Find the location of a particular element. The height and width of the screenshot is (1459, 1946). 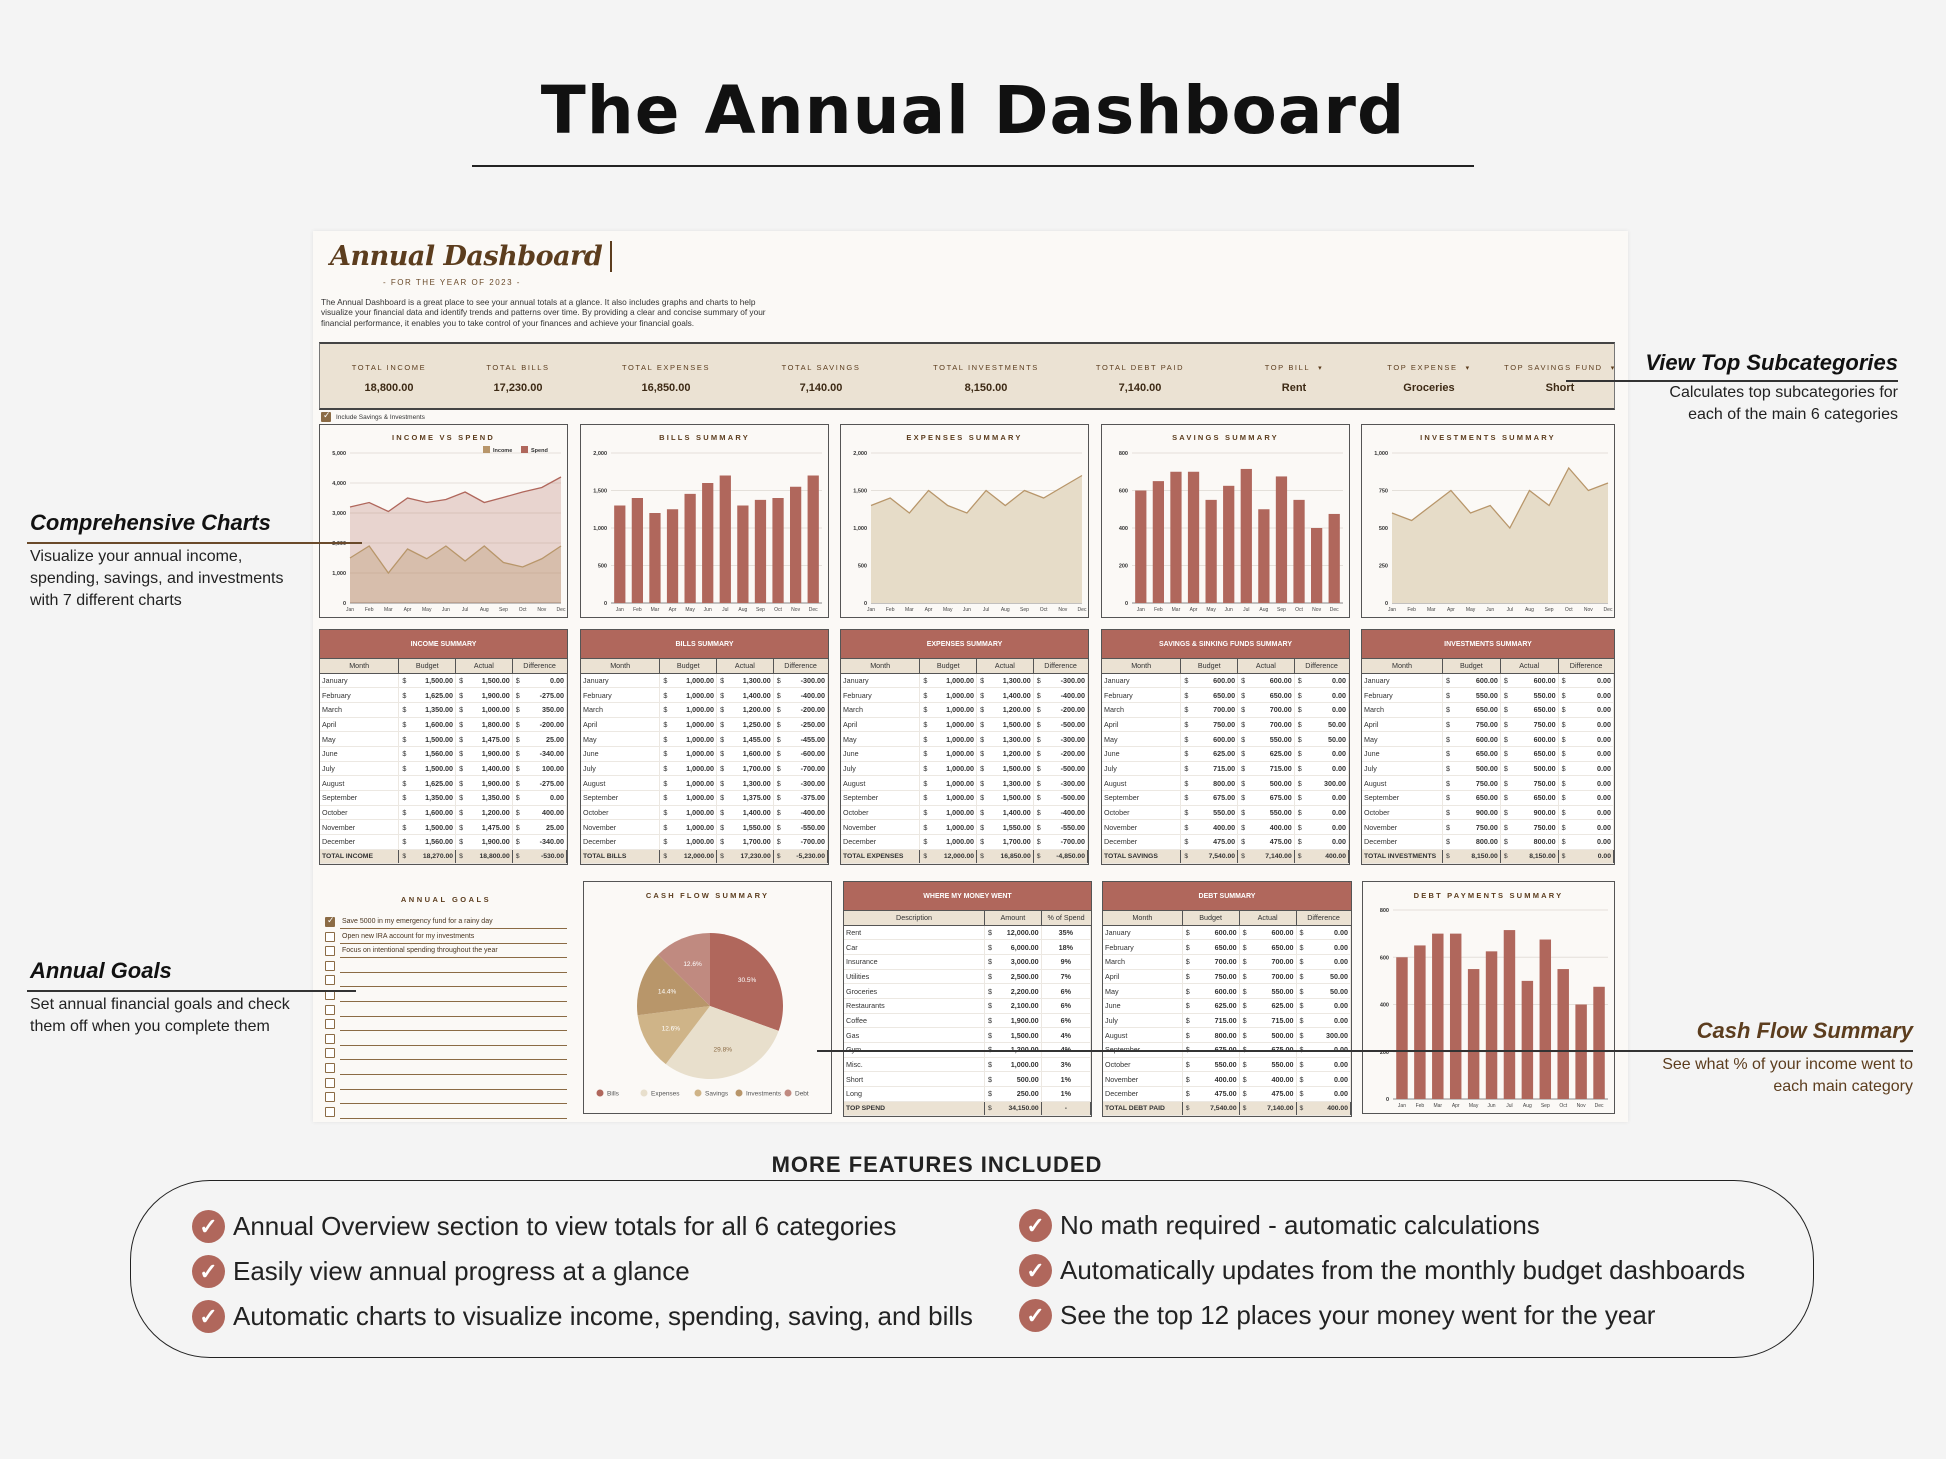

money-cell: $ -550.00 is located at coordinates (1061, 827).